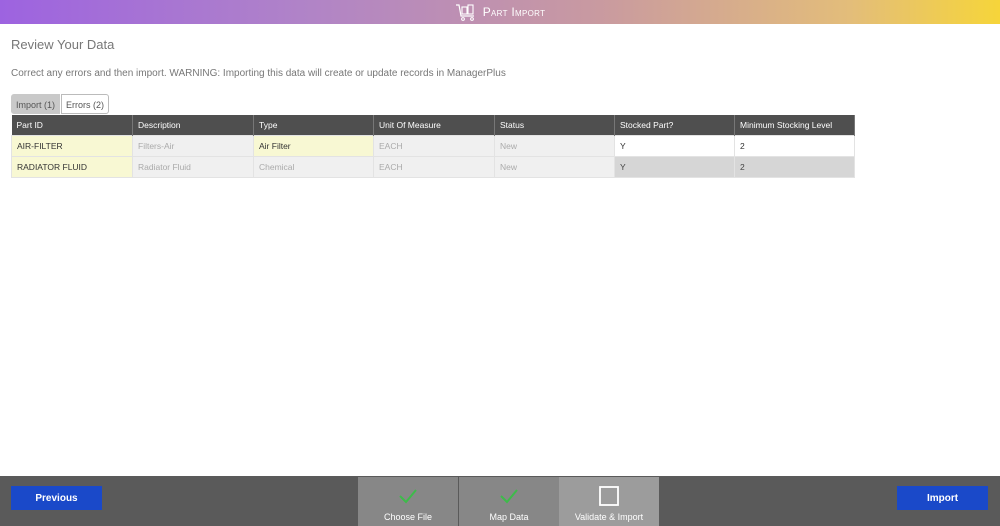 The width and height of the screenshot is (1000, 526). Describe the element at coordinates (313, 145) in the screenshot. I see `cell-type: Air Filter` at that location.